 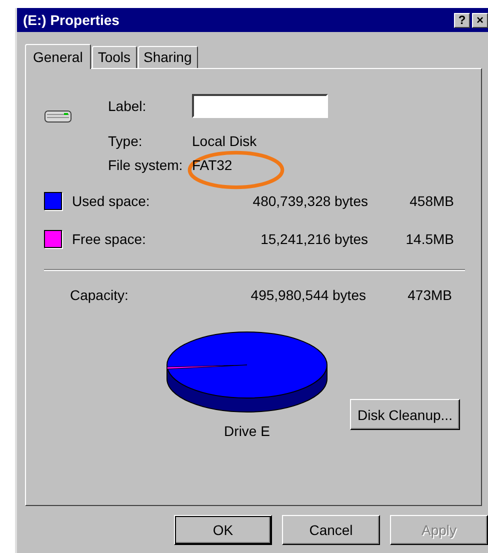 What do you see at coordinates (126, 141) in the screenshot?
I see `type-caption: Type:` at bounding box center [126, 141].